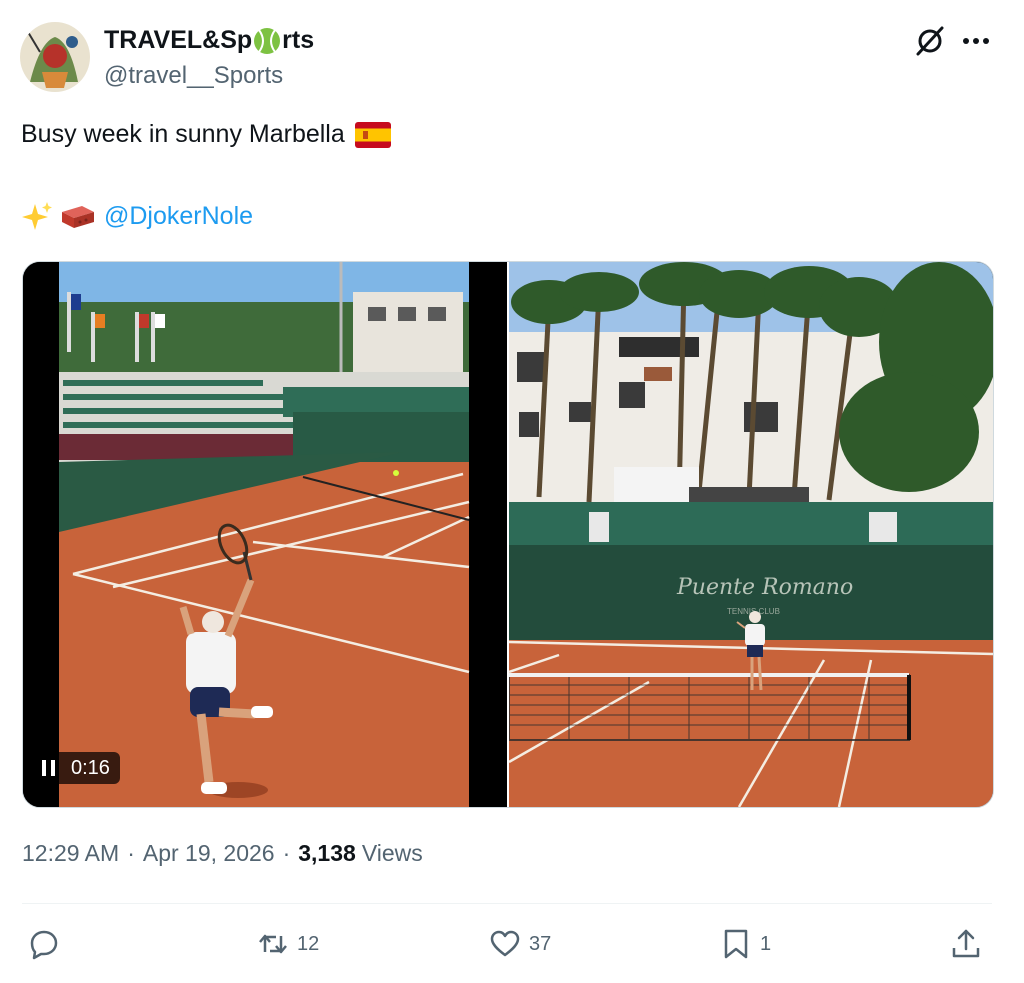  I want to click on retweet-icon, so click(273, 944).